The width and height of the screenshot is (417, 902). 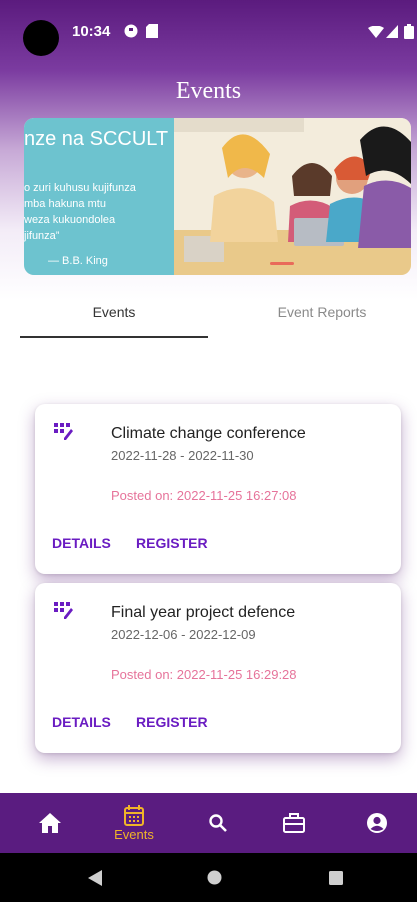 I want to click on event-dates: 2022-12-06 - 2022-12-09, so click(x=183, y=634).